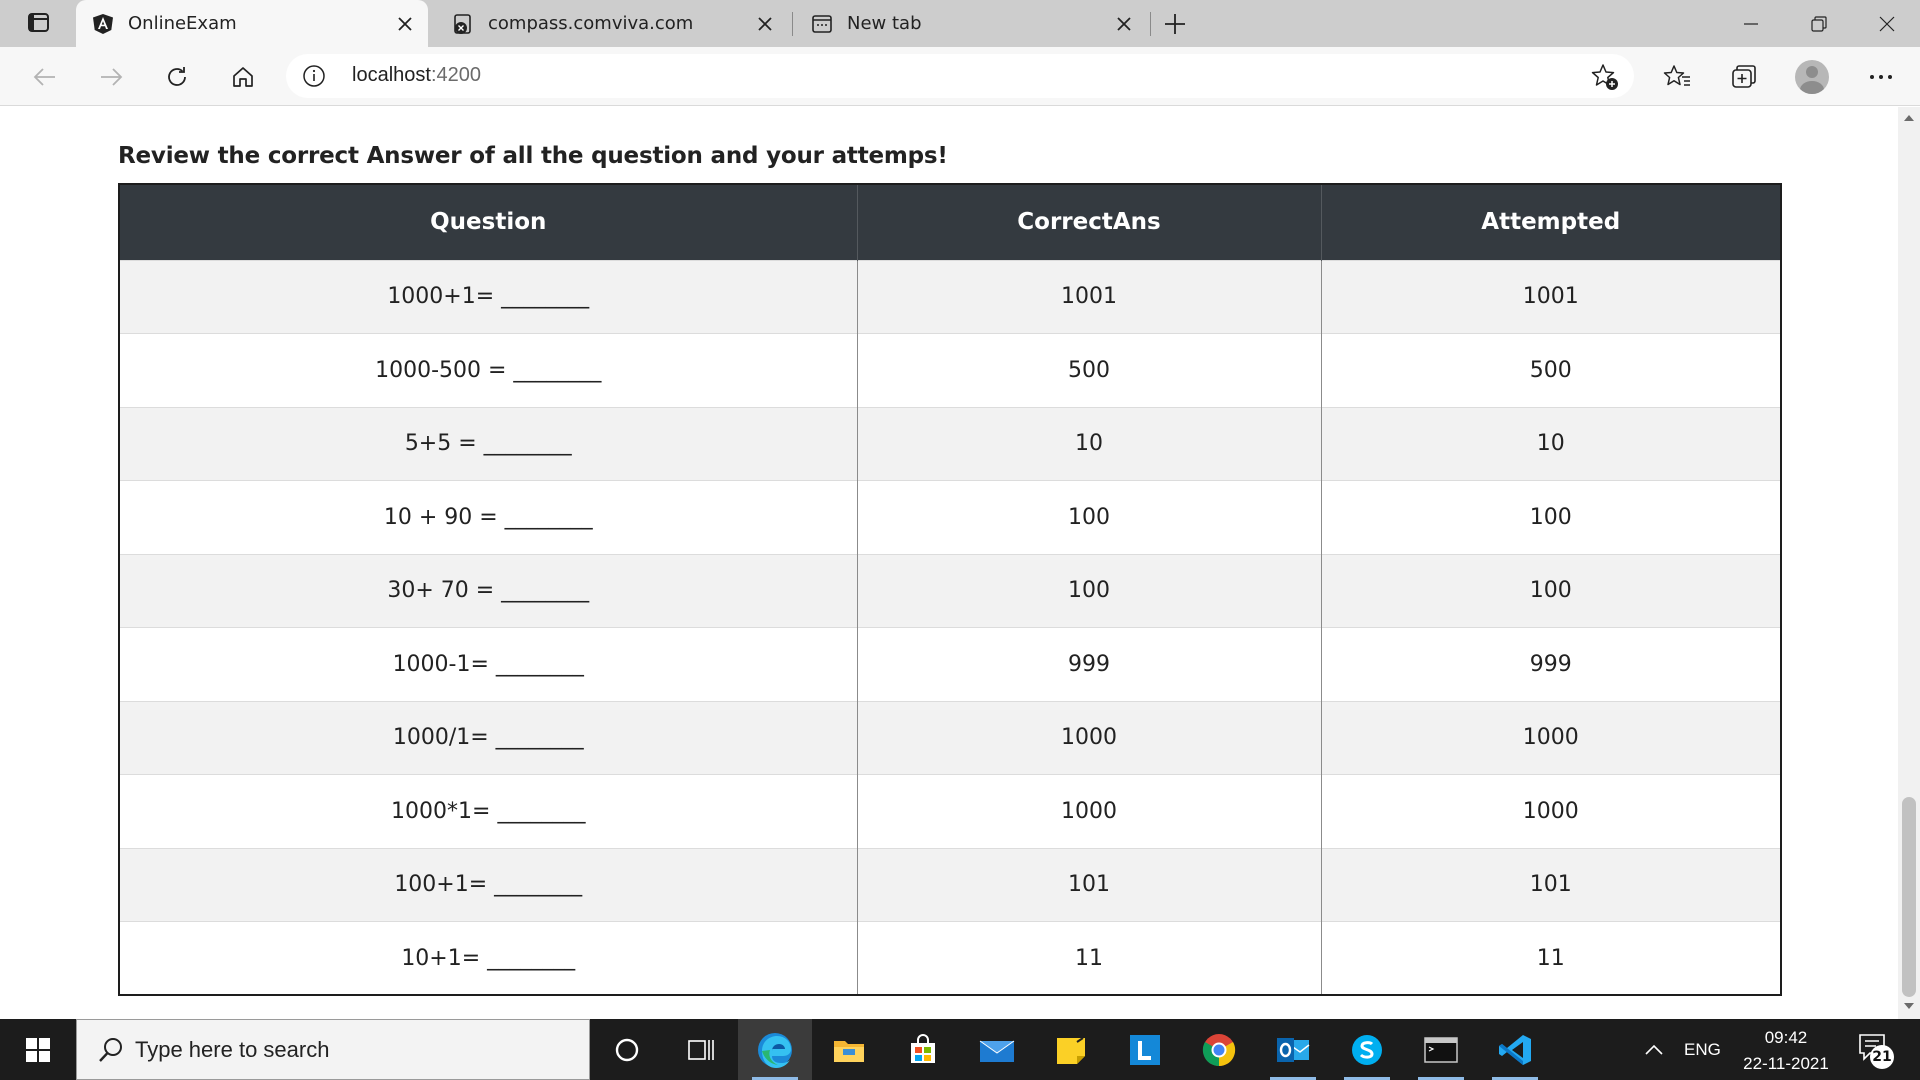  I want to click on url-host: localhost, so click(391, 75).